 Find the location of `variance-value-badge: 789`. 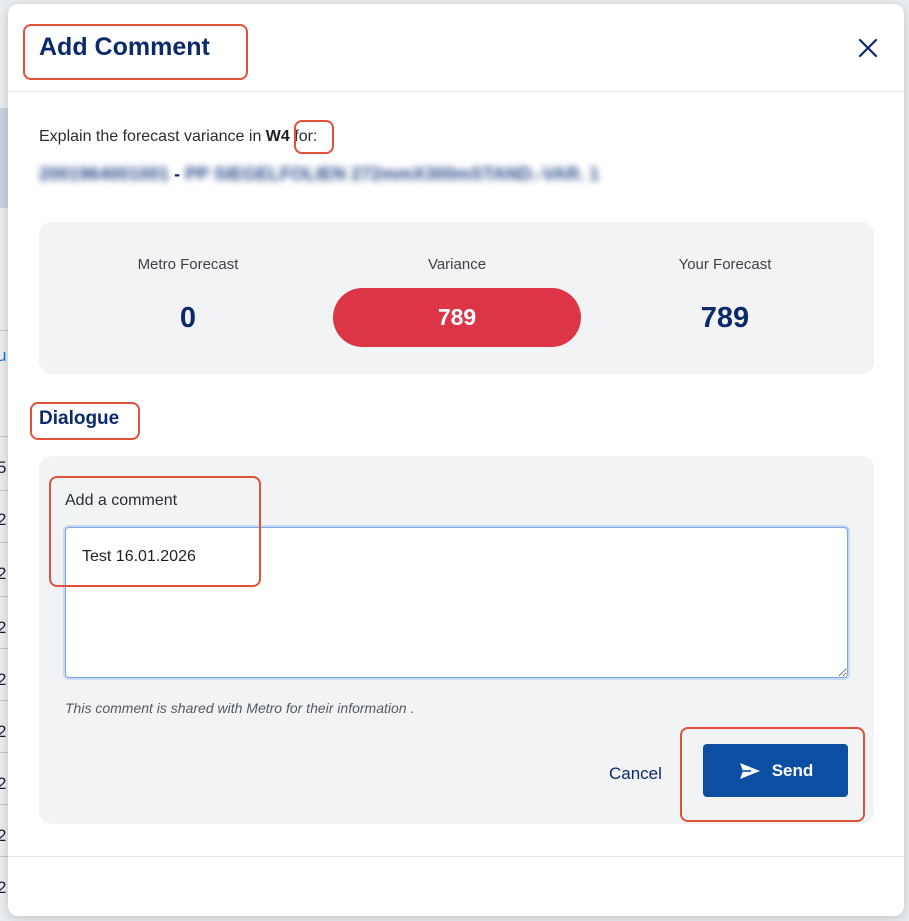

variance-value-badge: 789 is located at coordinates (457, 317).